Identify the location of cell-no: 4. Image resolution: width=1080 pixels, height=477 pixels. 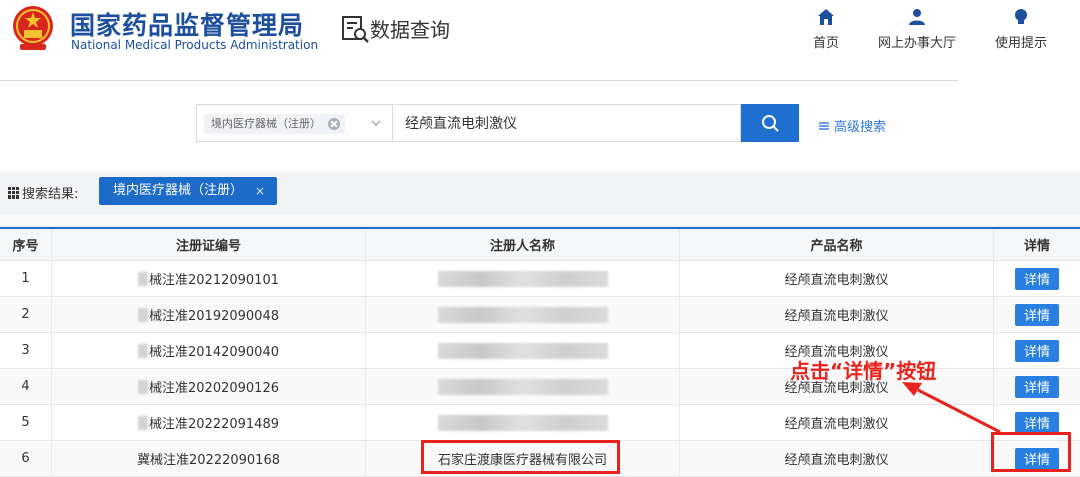
(26, 386).